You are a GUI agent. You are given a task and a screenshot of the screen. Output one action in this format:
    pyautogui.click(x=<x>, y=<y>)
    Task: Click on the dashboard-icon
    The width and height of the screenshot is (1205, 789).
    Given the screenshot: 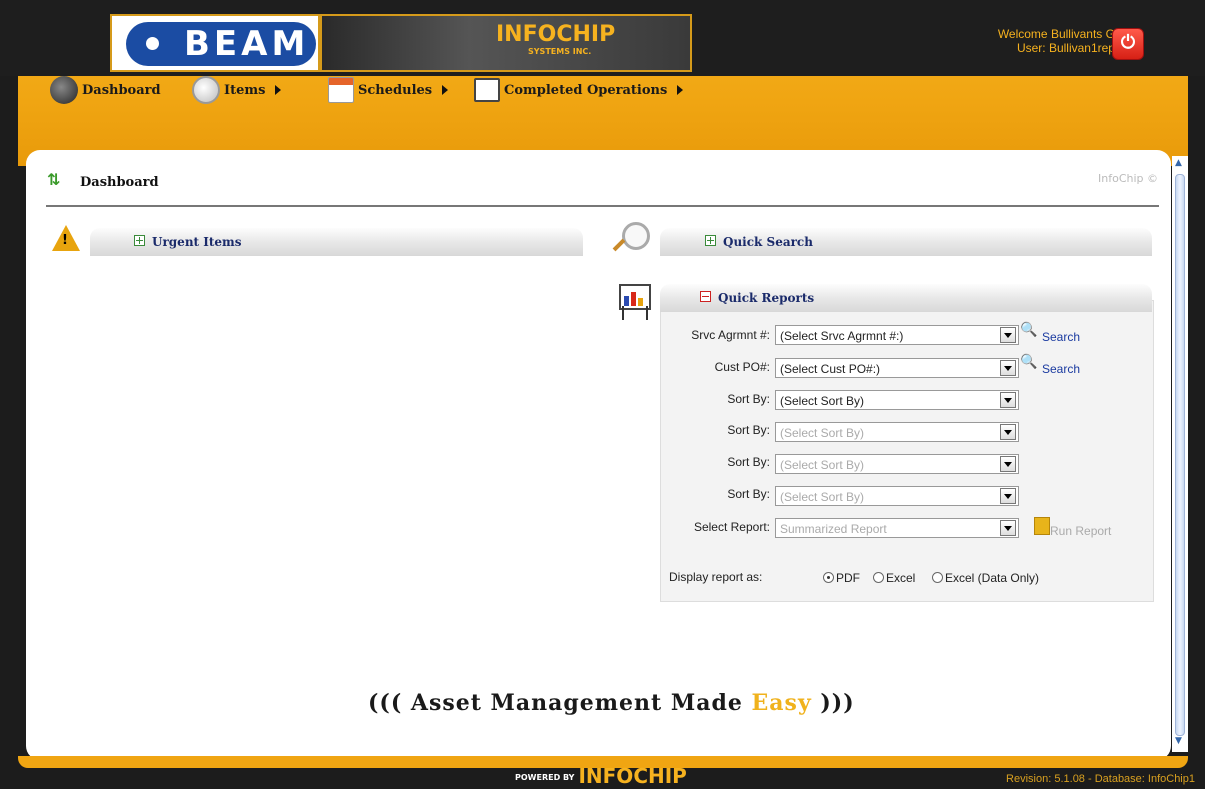 What is the action you would take?
    pyautogui.click(x=64, y=90)
    